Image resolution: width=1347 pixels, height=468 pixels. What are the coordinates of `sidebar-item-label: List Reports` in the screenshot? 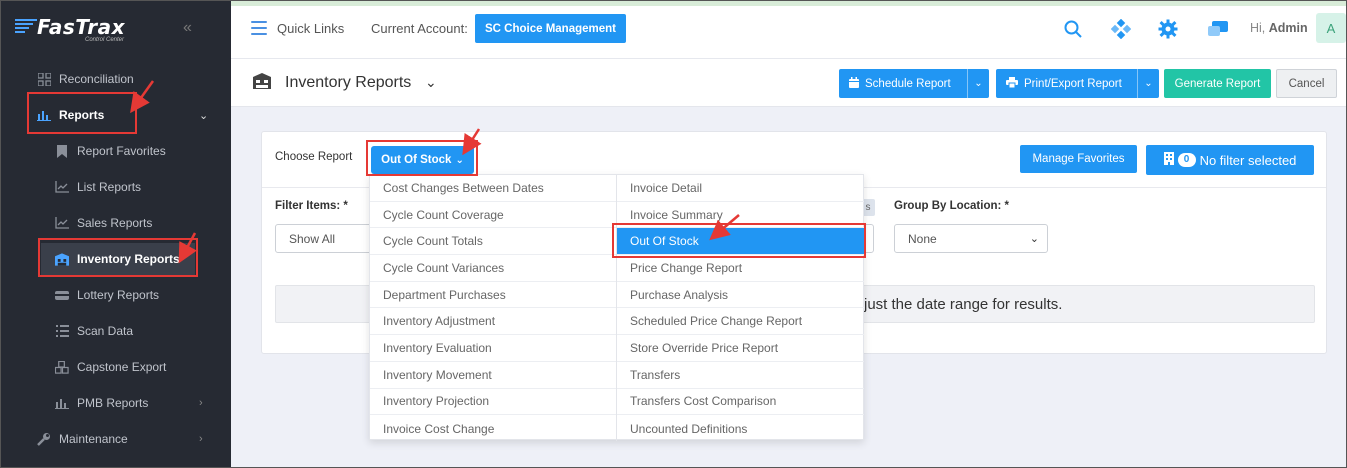 It's located at (109, 187).